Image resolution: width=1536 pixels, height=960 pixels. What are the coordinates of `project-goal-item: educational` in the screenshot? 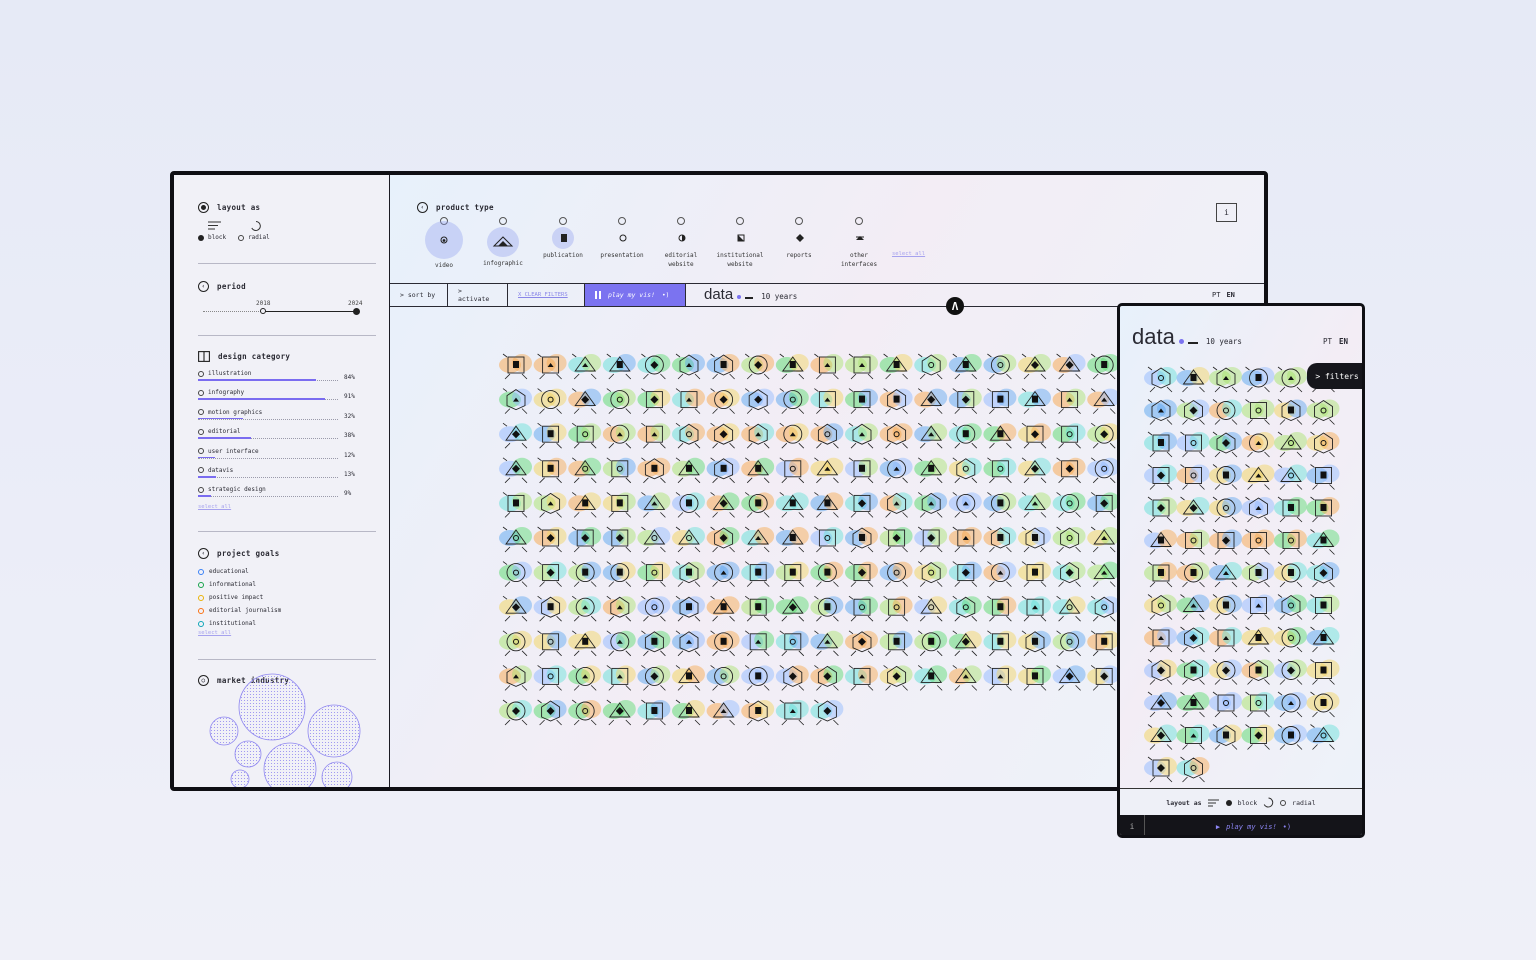 It's located at (287, 571).